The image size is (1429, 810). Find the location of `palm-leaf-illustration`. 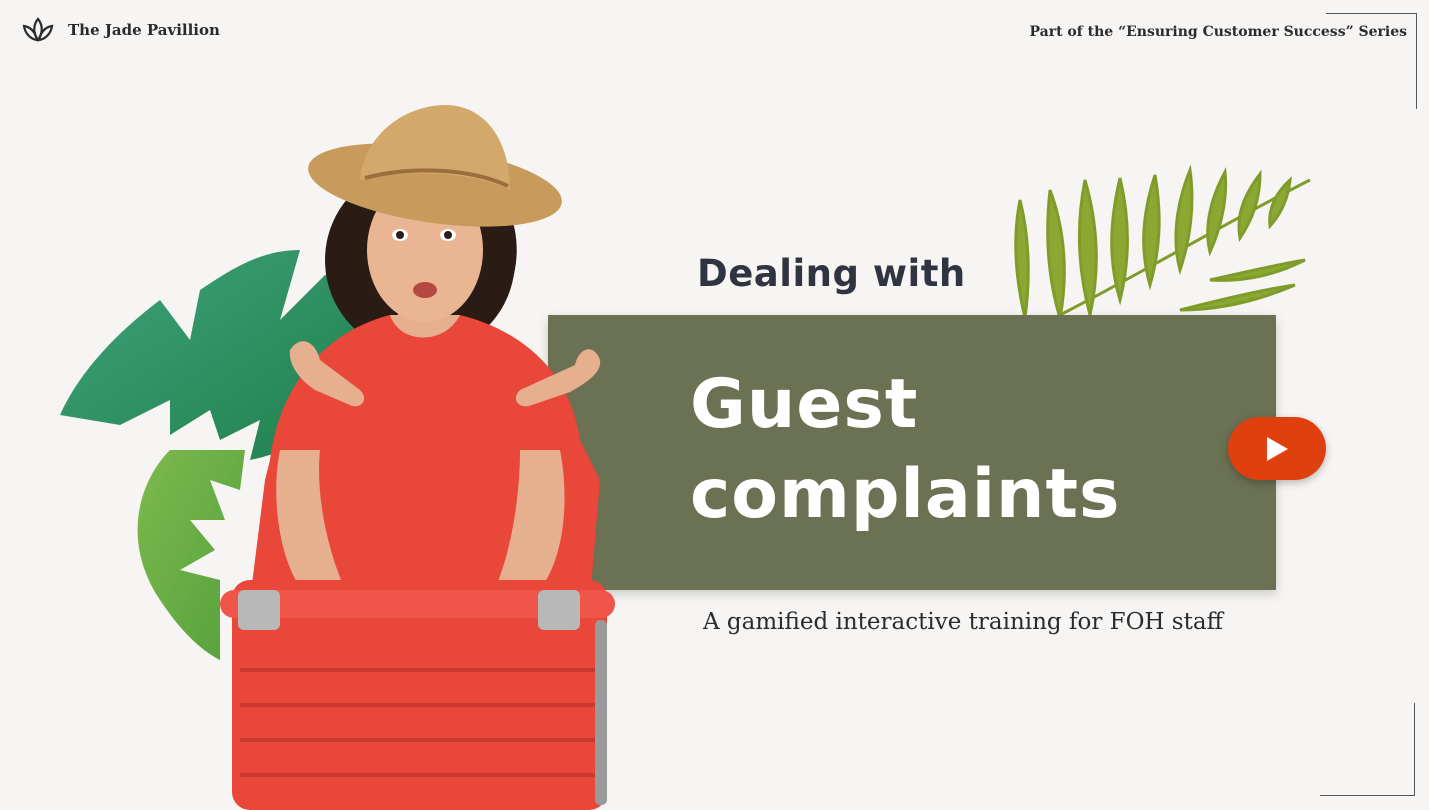

palm-leaf-illustration is located at coordinates (1162, 242).